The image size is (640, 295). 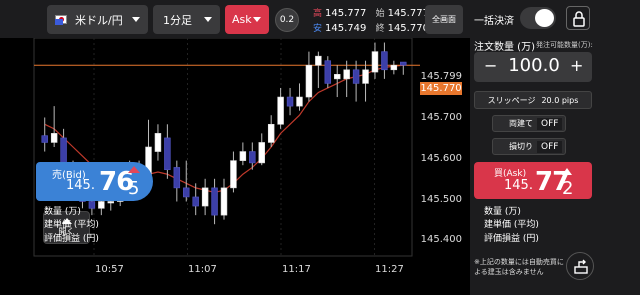 I want to click on open-label: 始, so click(x=380, y=14).